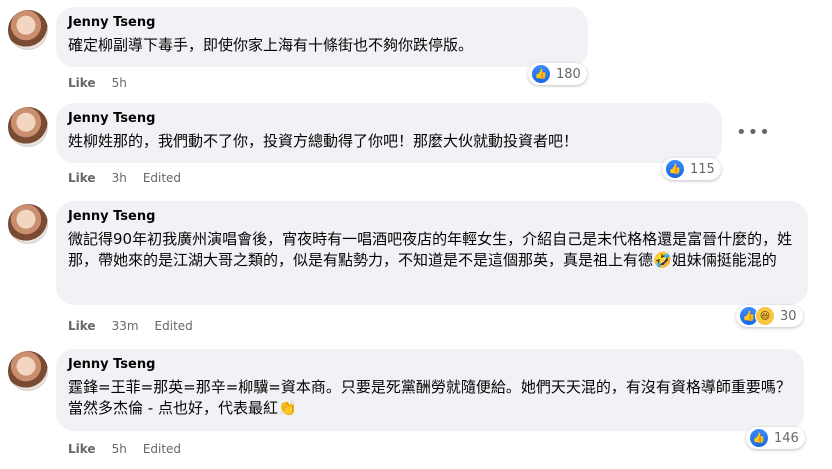 The image size is (832, 469). What do you see at coordinates (287, 408) in the screenshot?
I see `clapping-hands-icon: 👏` at bounding box center [287, 408].